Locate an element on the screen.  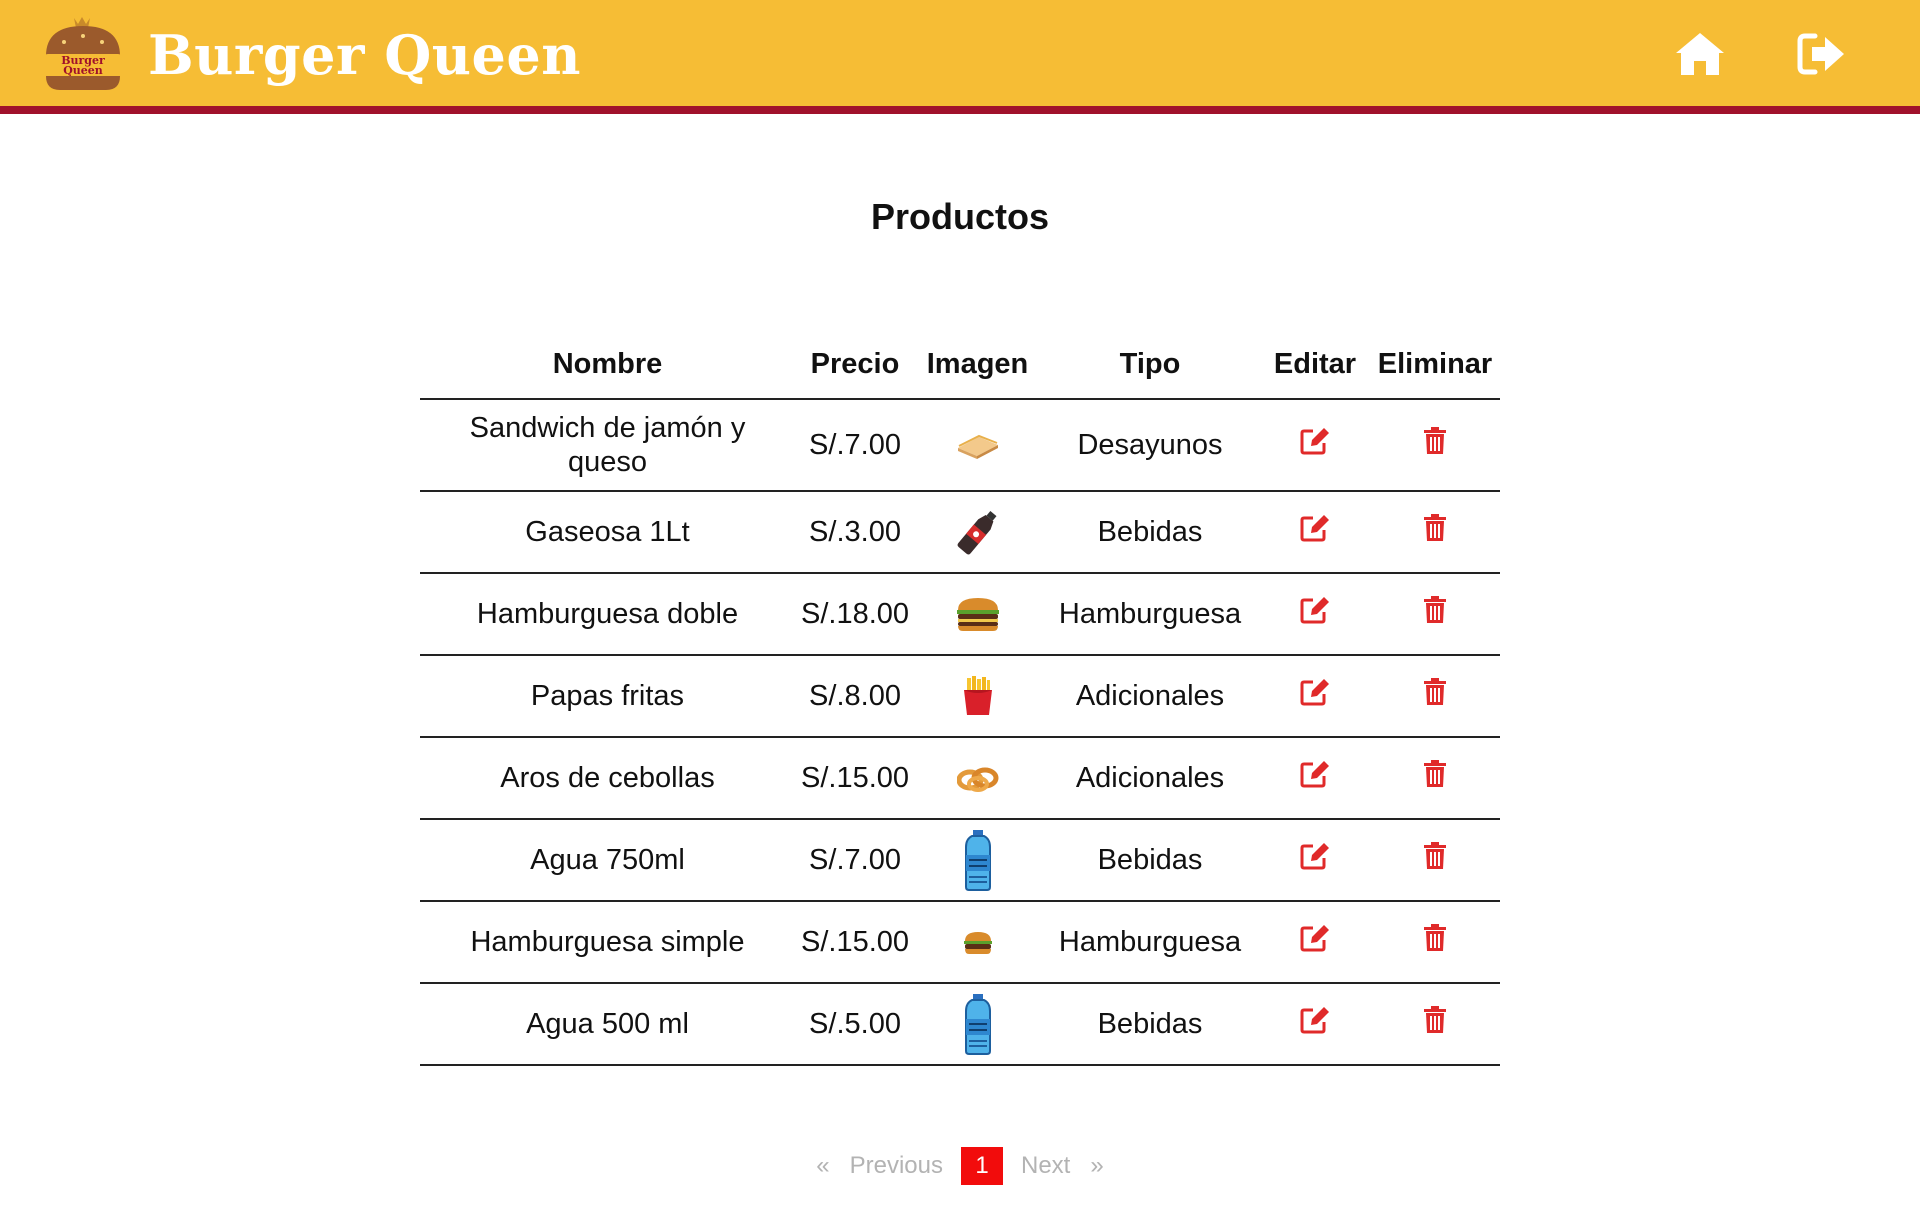
sandwich-image is located at coordinates (977, 447).